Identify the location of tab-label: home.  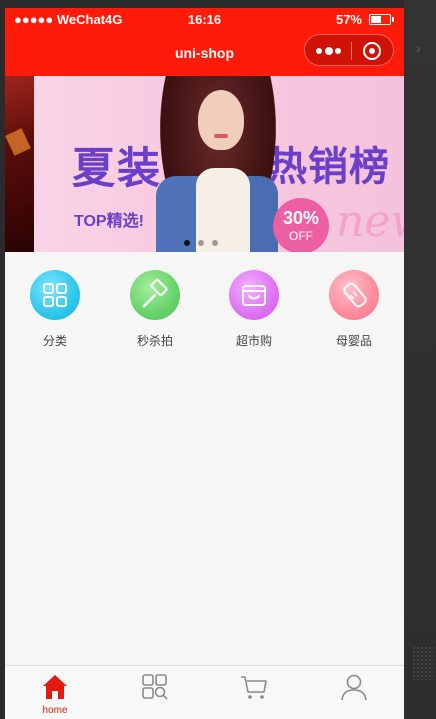
(55, 710).